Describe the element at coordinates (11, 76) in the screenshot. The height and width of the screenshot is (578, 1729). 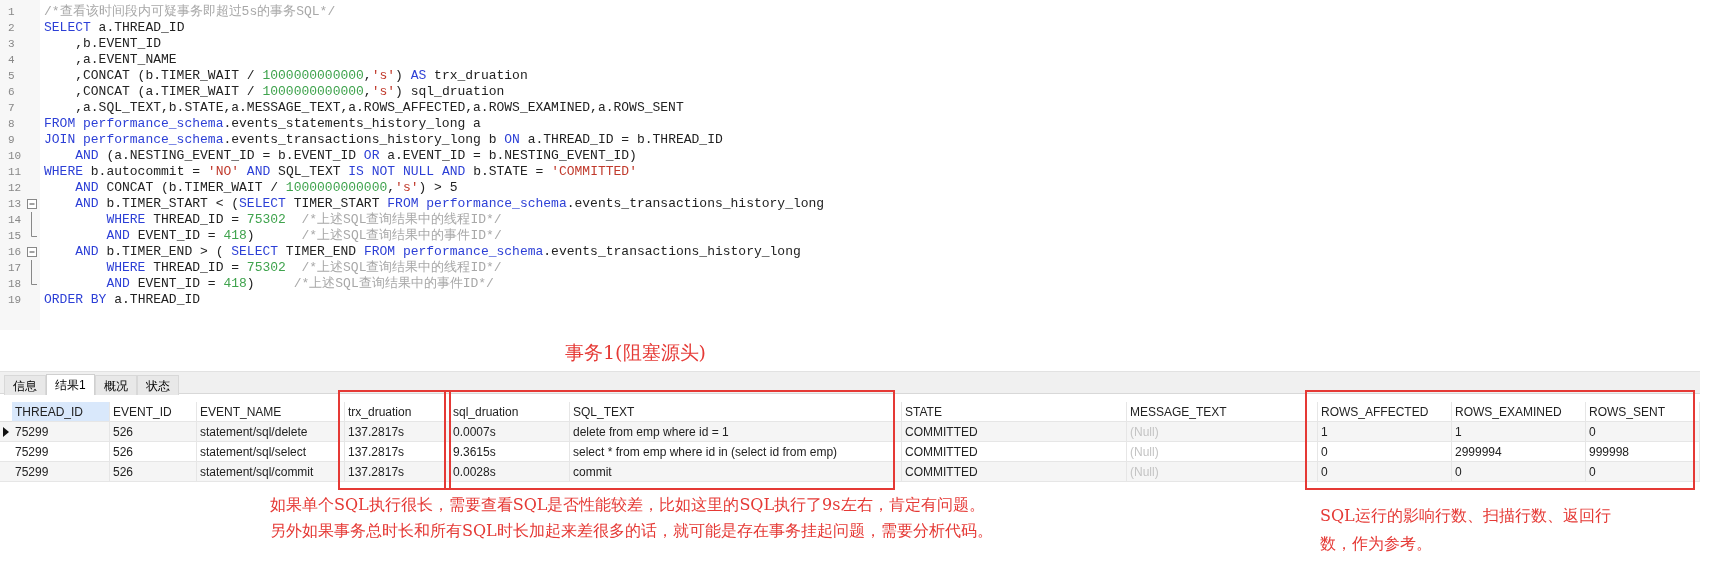
I see `line-number: 5` at that location.